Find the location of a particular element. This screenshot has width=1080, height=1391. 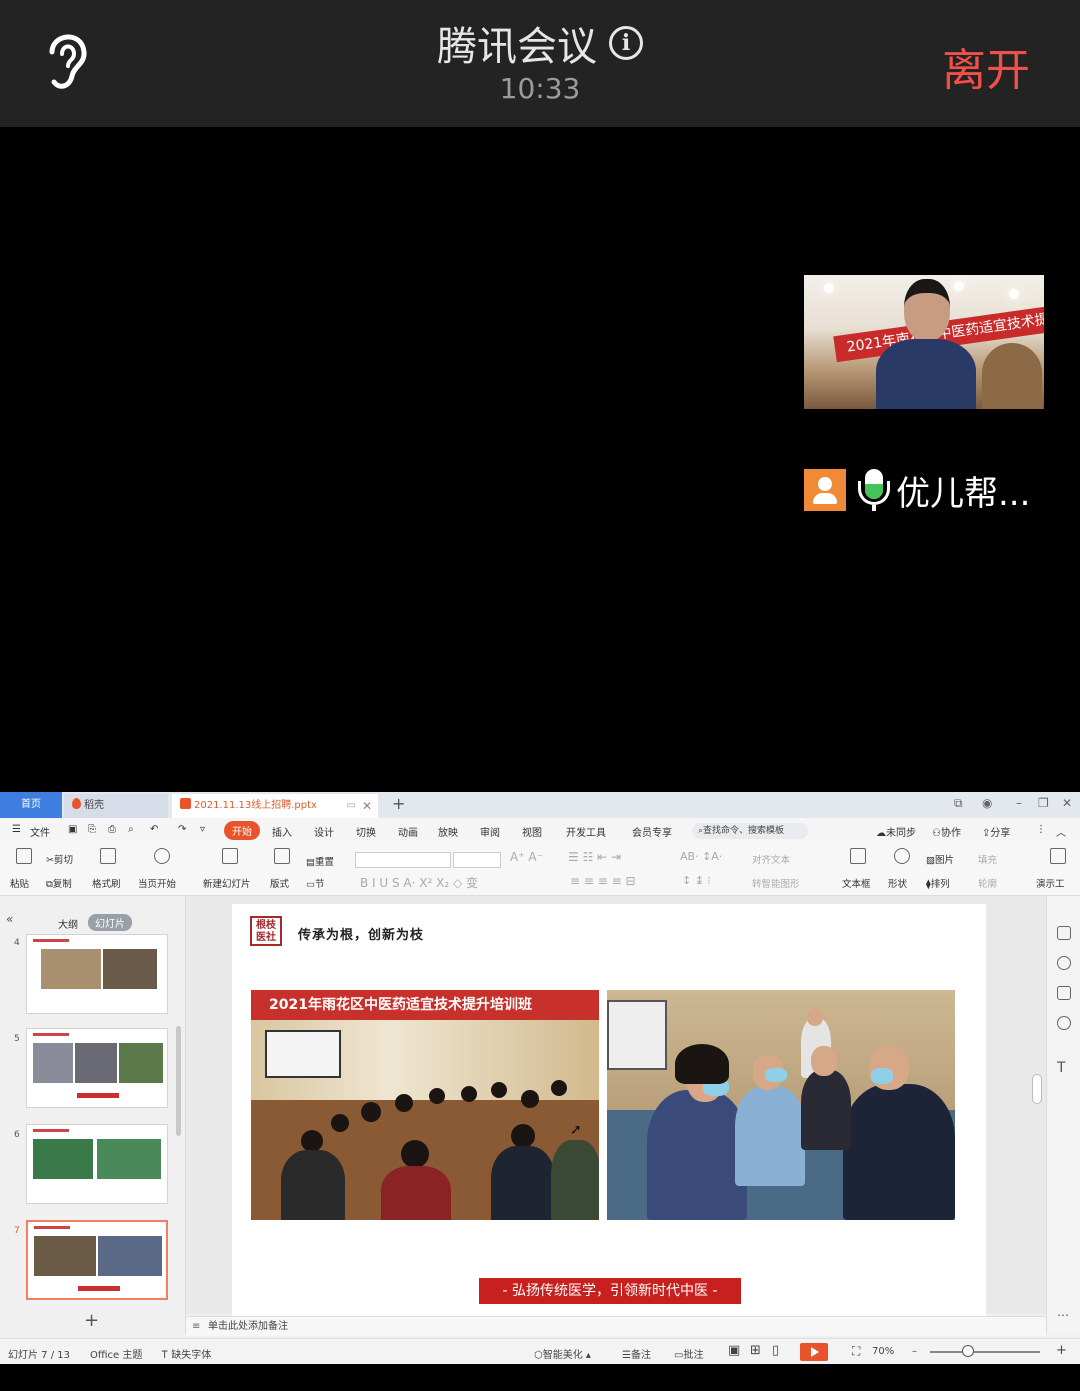

collapse-panel-icon: « is located at coordinates (9, 919).